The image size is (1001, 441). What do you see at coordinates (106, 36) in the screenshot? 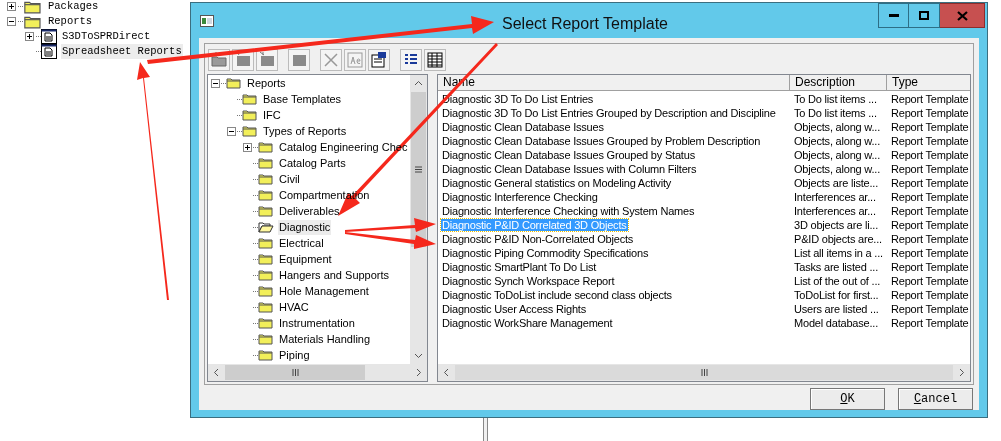
I see `tree-item: S3DToSPRDirect` at bounding box center [106, 36].